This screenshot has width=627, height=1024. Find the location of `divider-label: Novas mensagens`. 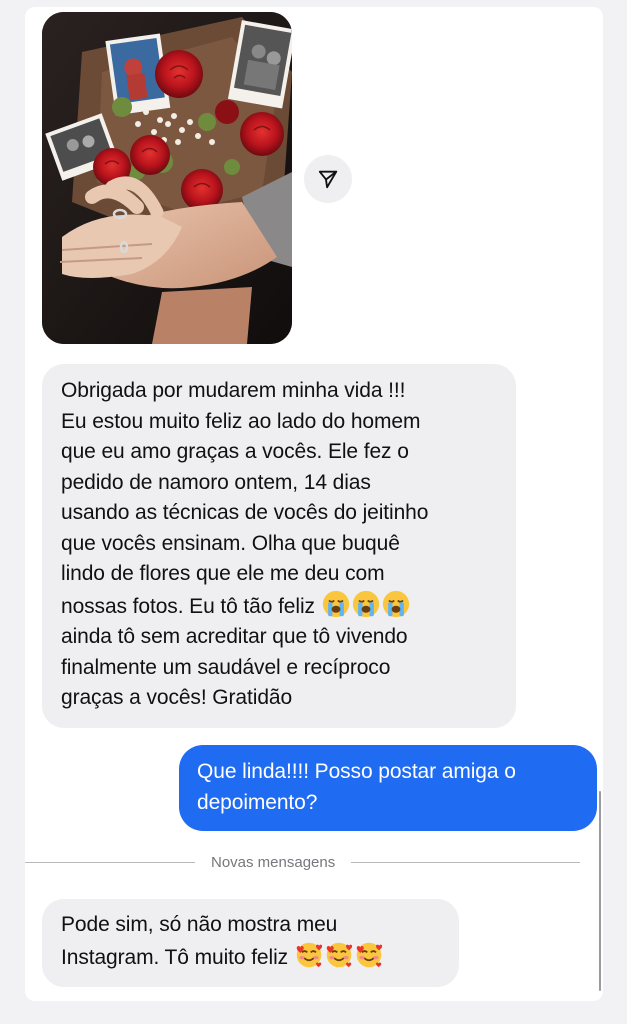

divider-label: Novas mensagens is located at coordinates (273, 862).